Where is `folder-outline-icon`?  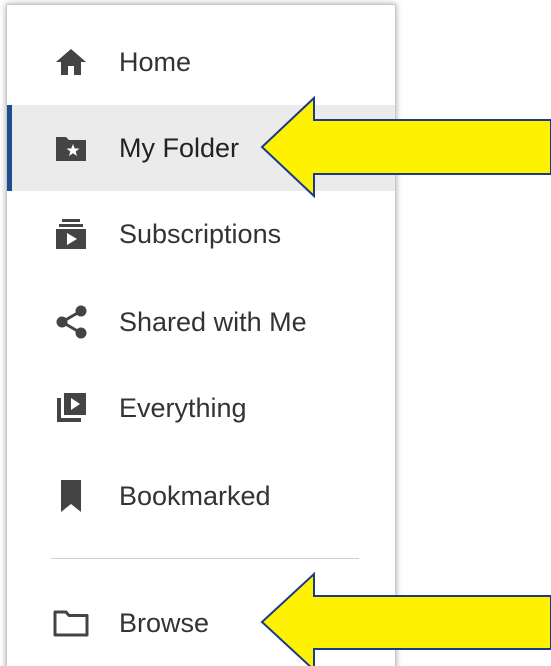
folder-outline-icon is located at coordinates (71, 623).